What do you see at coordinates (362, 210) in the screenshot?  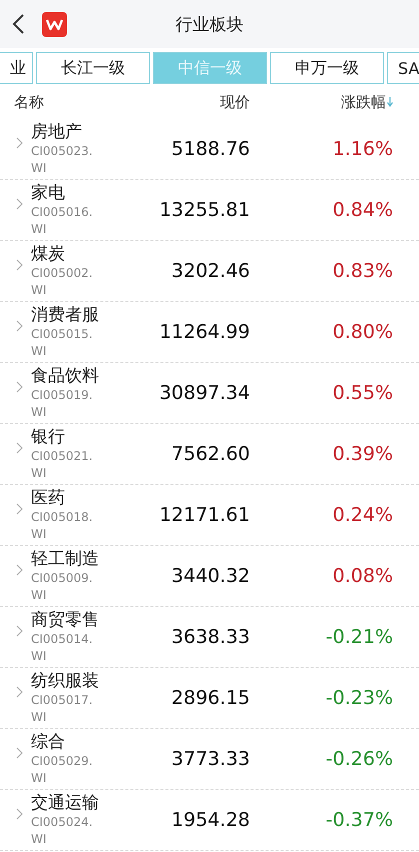 I see `change-percent: 0.84%` at bounding box center [362, 210].